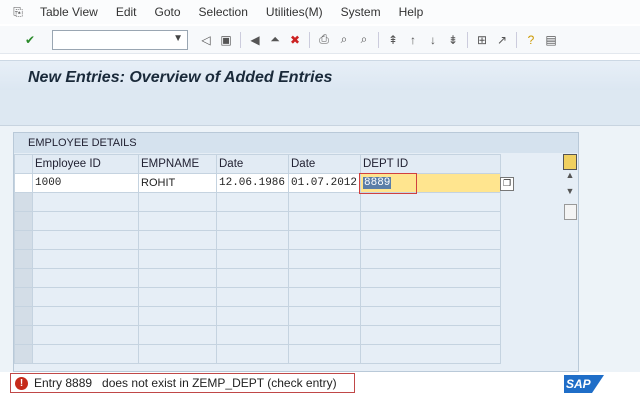  What do you see at coordinates (324, 164) in the screenshot?
I see `col-date-2: Date` at bounding box center [324, 164].